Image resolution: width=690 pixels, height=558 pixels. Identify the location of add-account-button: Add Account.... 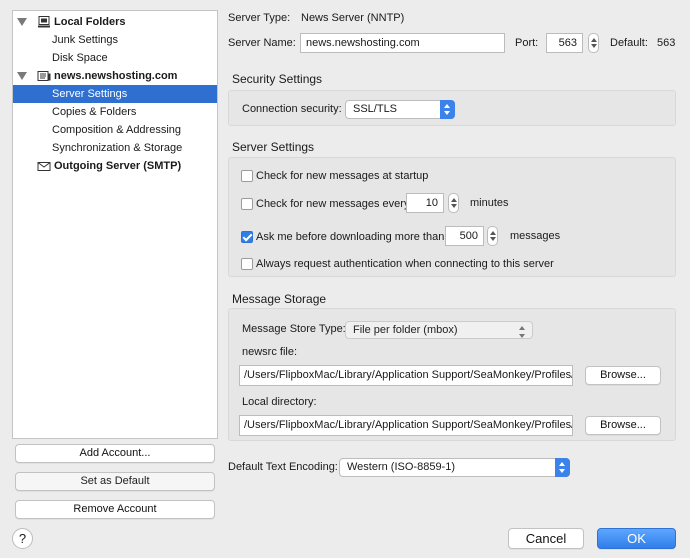
(115, 453).